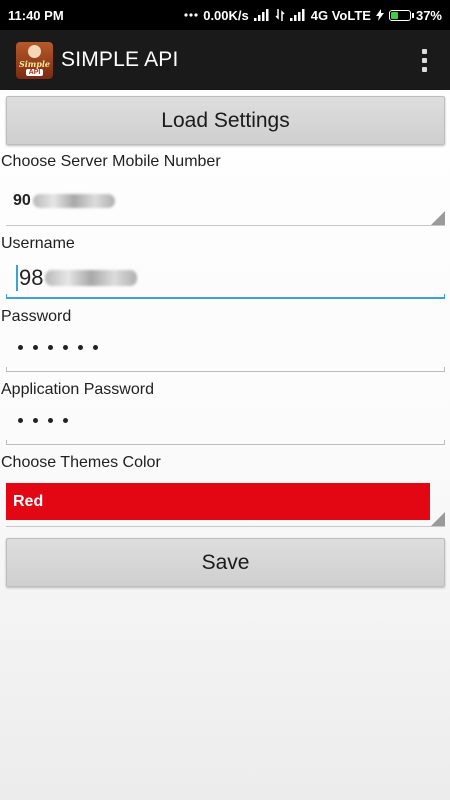 This screenshot has height=800, width=450. What do you see at coordinates (111, 161) in the screenshot?
I see `server-number-label: Choose Server Mobile Number` at bounding box center [111, 161].